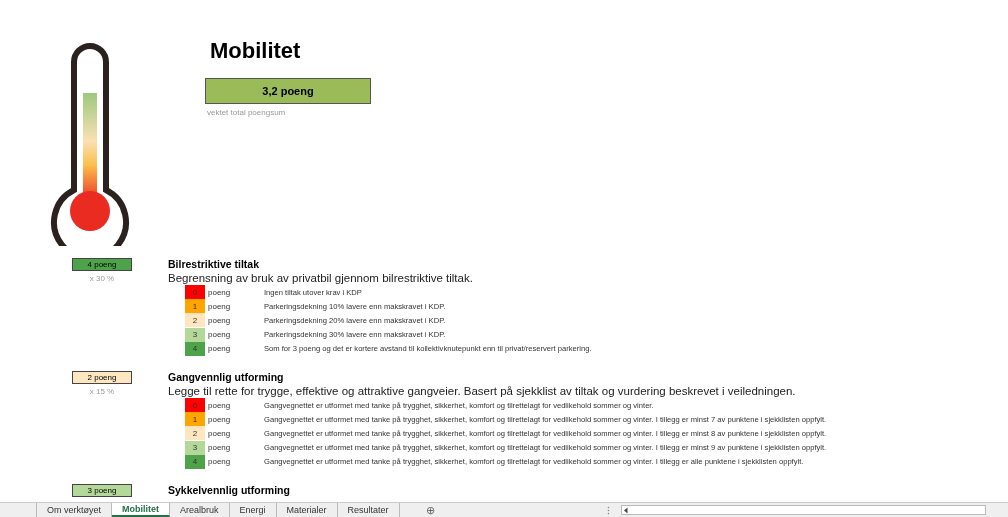 This screenshot has width=1008, height=517. I want to click on sheet-tab: Energi, so click(253, 510).